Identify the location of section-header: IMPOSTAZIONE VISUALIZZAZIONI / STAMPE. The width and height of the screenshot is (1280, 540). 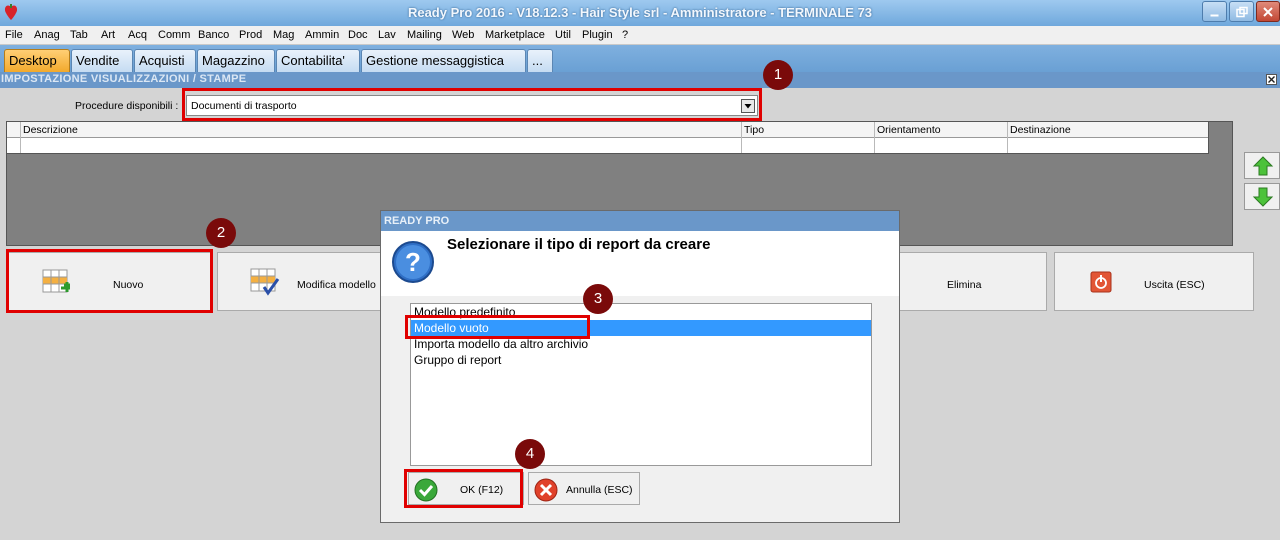
(640, 80).